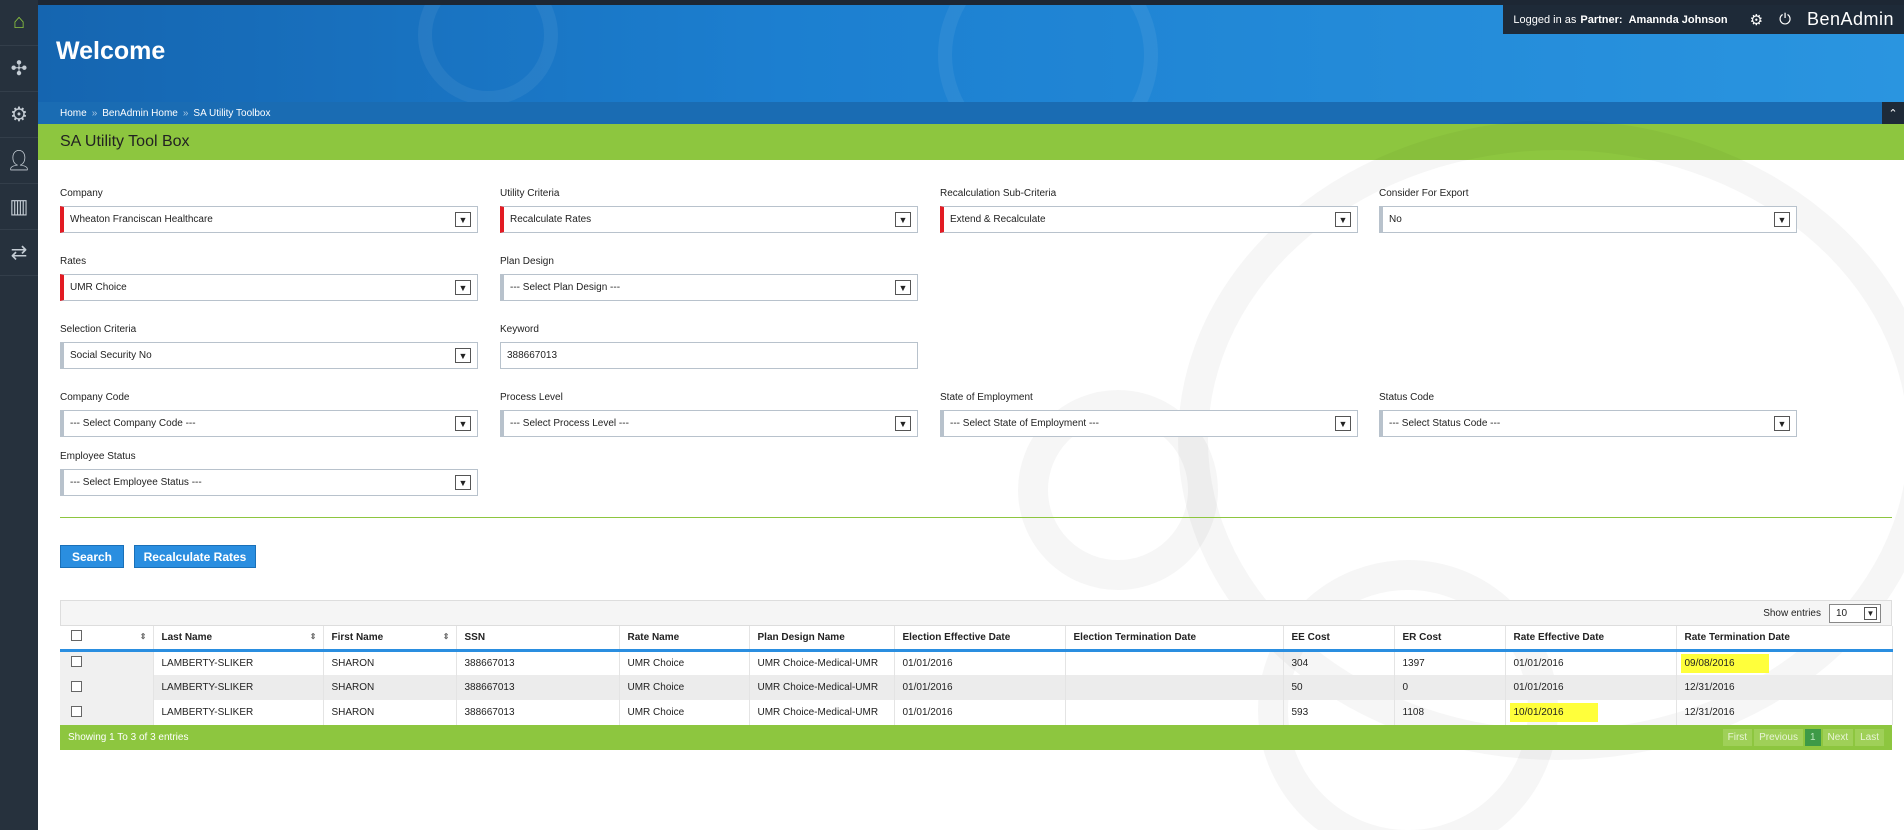 The width and height of the screenshot is (1904, 830). What do you see at coordinates (269, 423) in the screenshot?
I see `company-code-select: --- Select Company Code --- ▼` at bounding box center [269, 423].